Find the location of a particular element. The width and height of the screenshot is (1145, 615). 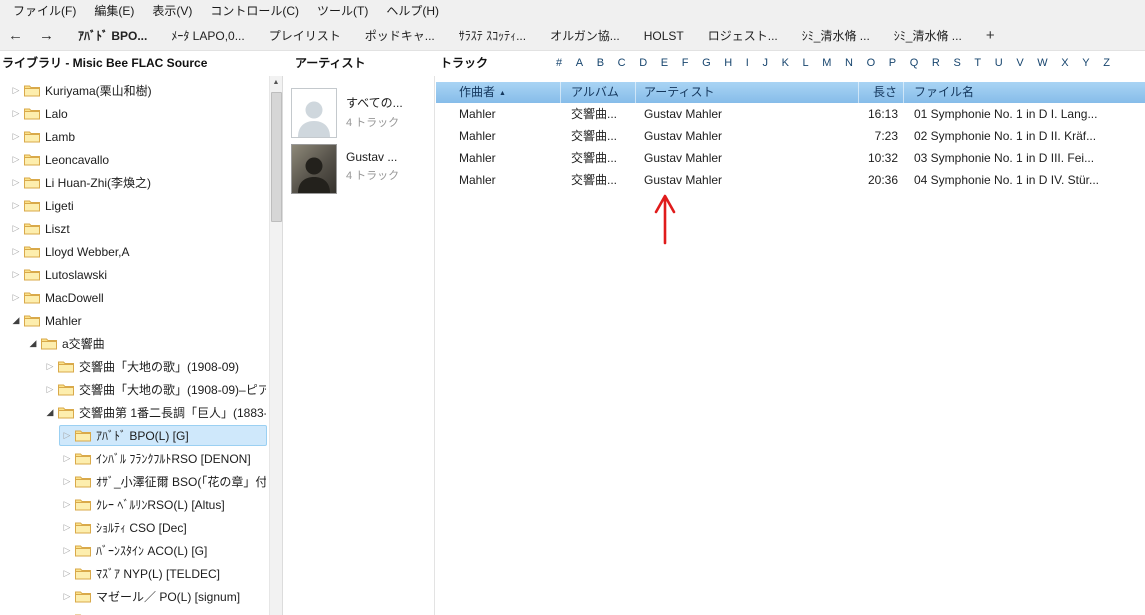

tree-row-inner: ◢ a交響曲 is located at coordinates (146, 343).